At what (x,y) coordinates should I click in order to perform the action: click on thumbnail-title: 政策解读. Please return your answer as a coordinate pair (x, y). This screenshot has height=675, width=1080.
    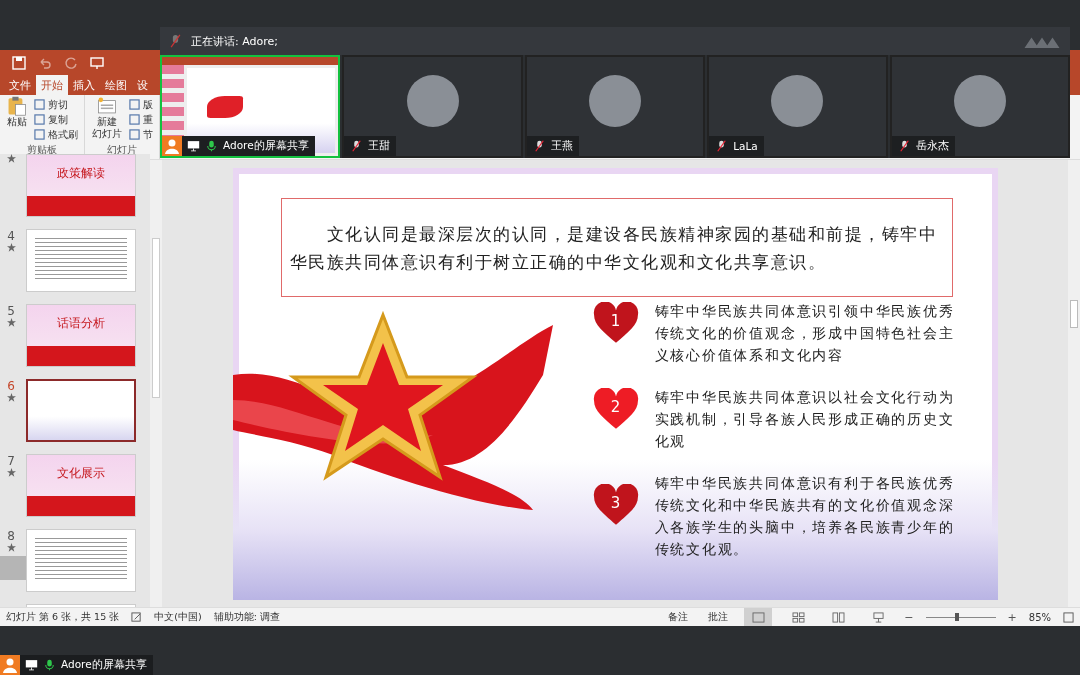
    Looking at the image, I should click on (81, 173).